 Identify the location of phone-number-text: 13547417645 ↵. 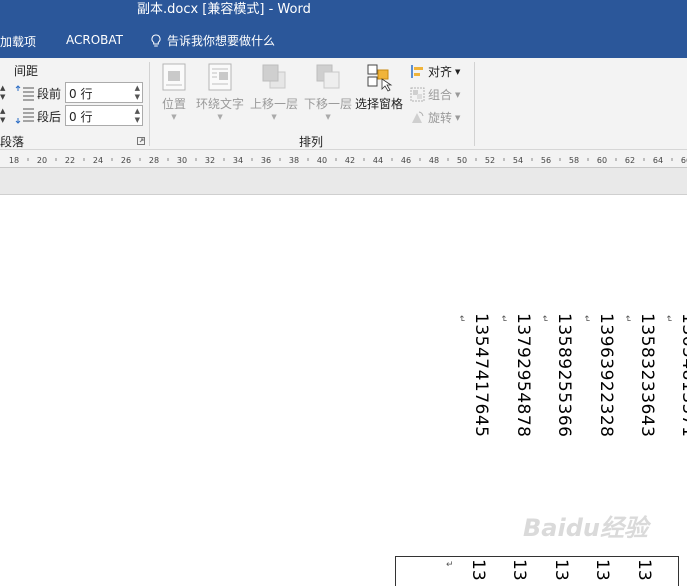
(471, 375).